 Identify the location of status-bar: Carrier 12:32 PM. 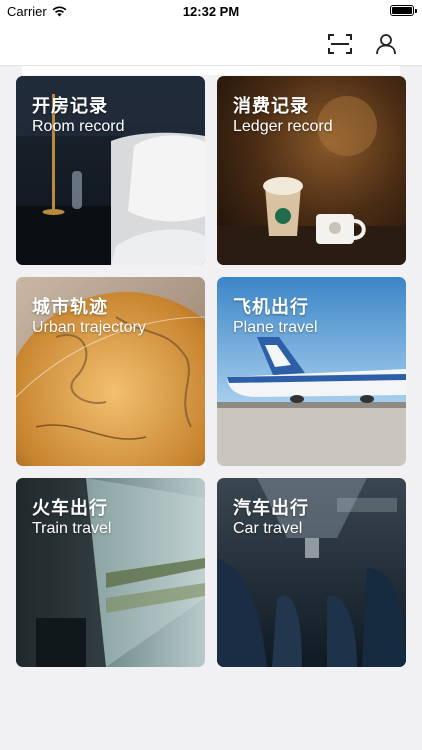
(211, 11).